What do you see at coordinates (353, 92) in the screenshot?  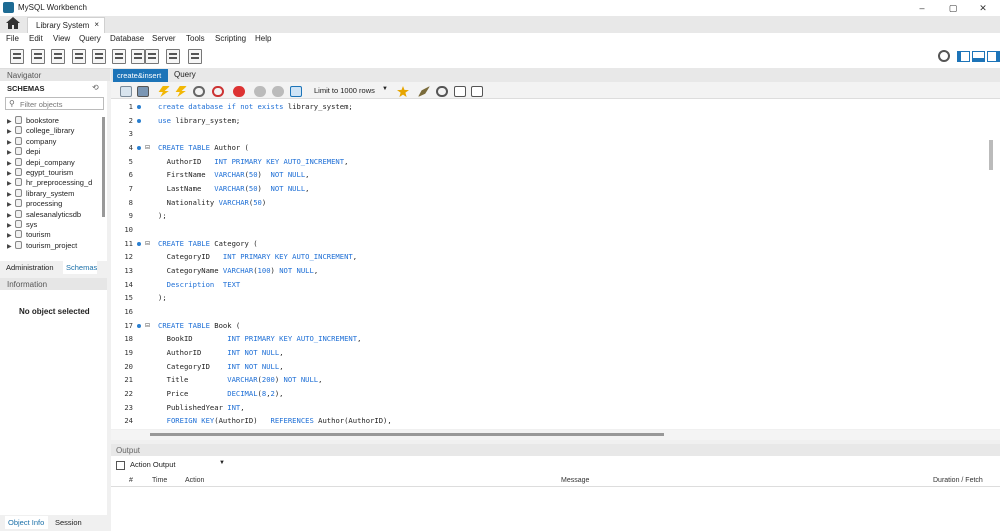 I see `limit-rows-select: Limit to 1000 rows ▼` at bounding box center [353, 92].